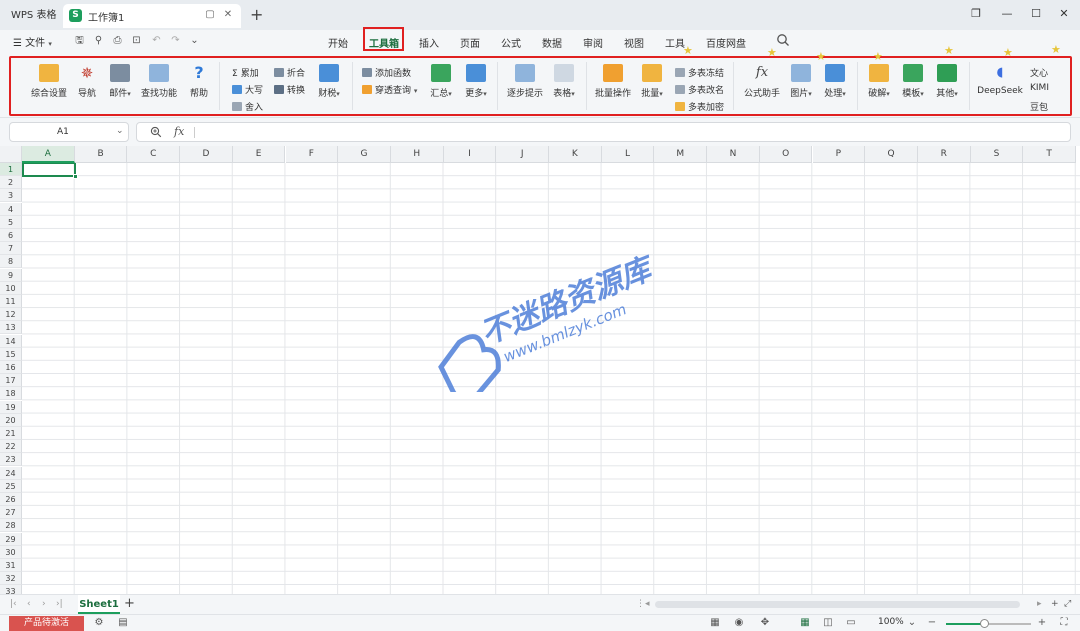 The image size is (1080, 631). I want to click on row-header: 8, so click(11, 262).